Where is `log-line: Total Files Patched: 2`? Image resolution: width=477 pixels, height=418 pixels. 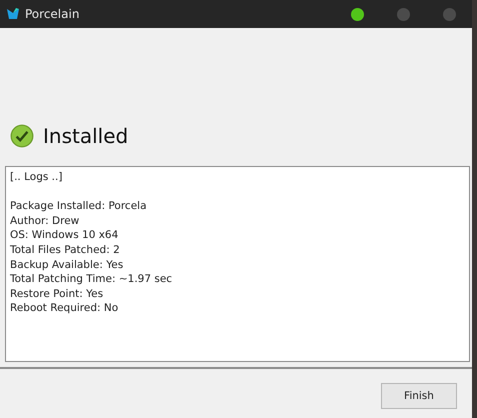
log-line: Total Files Patched: 2 is located at coordinates (65, 250).